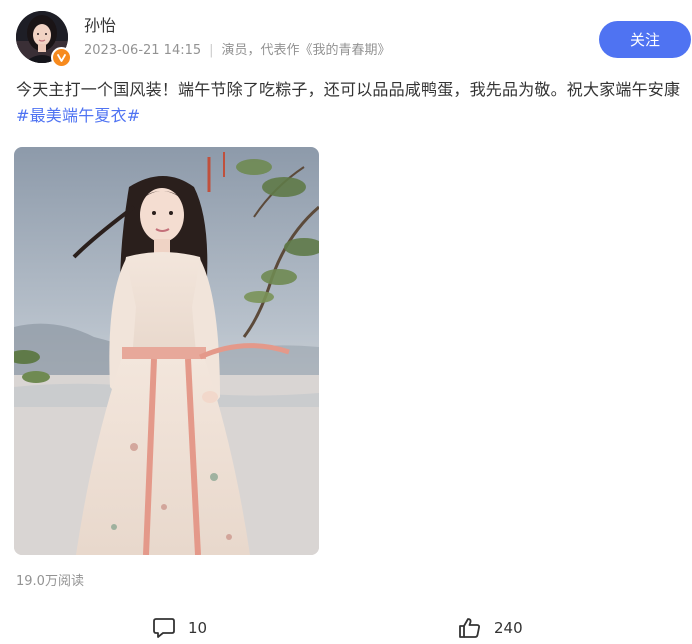 The width and height of the screenshot is (692, 644). What do you see at coordinates (78, 115) in the screenshot?
I see `hashtag-link: #最美端午夏衣#` at bounding box center [78, 115].